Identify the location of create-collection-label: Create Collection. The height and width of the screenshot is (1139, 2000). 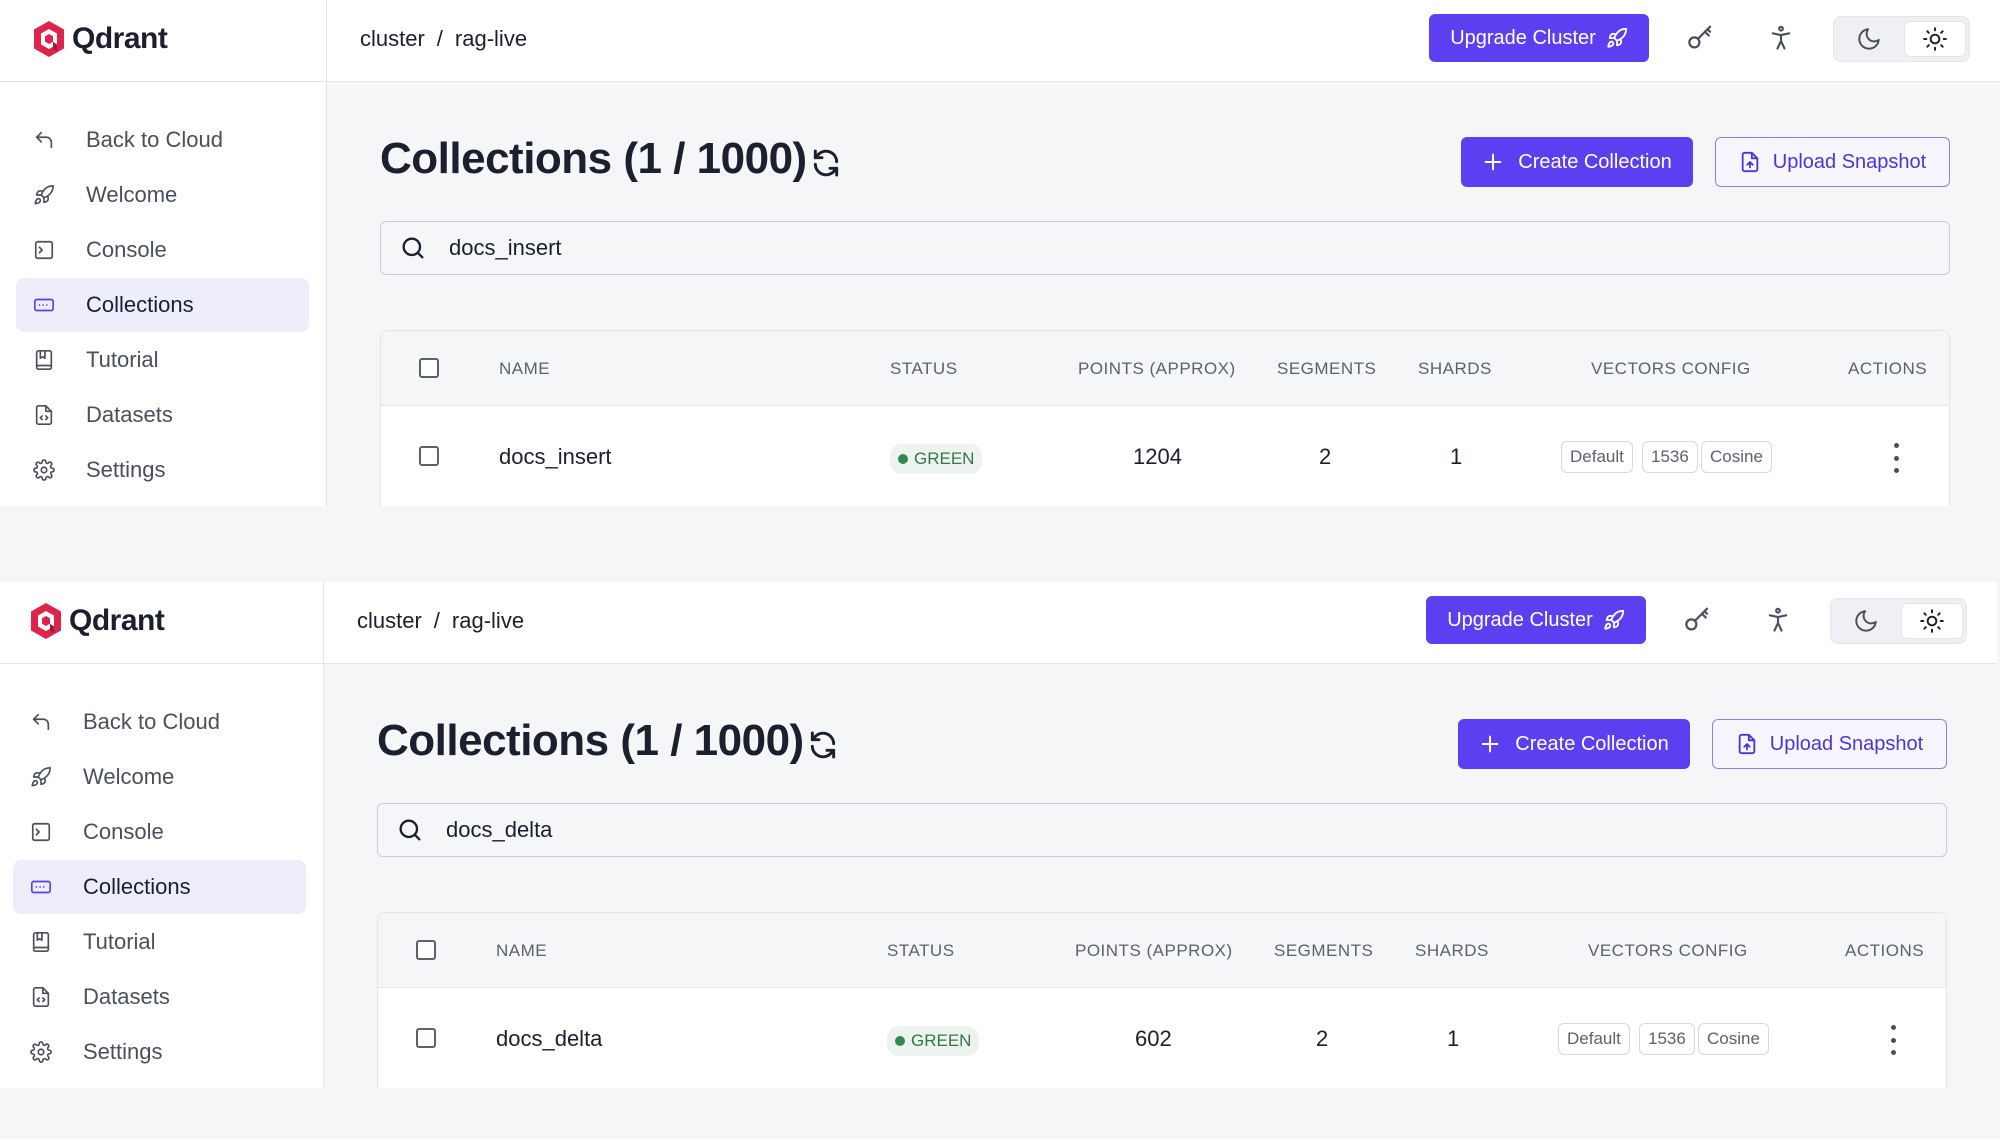
(1595, 161).